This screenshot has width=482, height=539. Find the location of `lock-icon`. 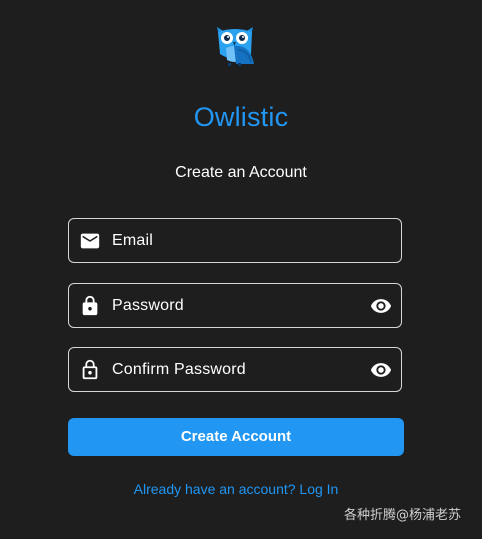

lock-icon is located at coordinates (90, 305).